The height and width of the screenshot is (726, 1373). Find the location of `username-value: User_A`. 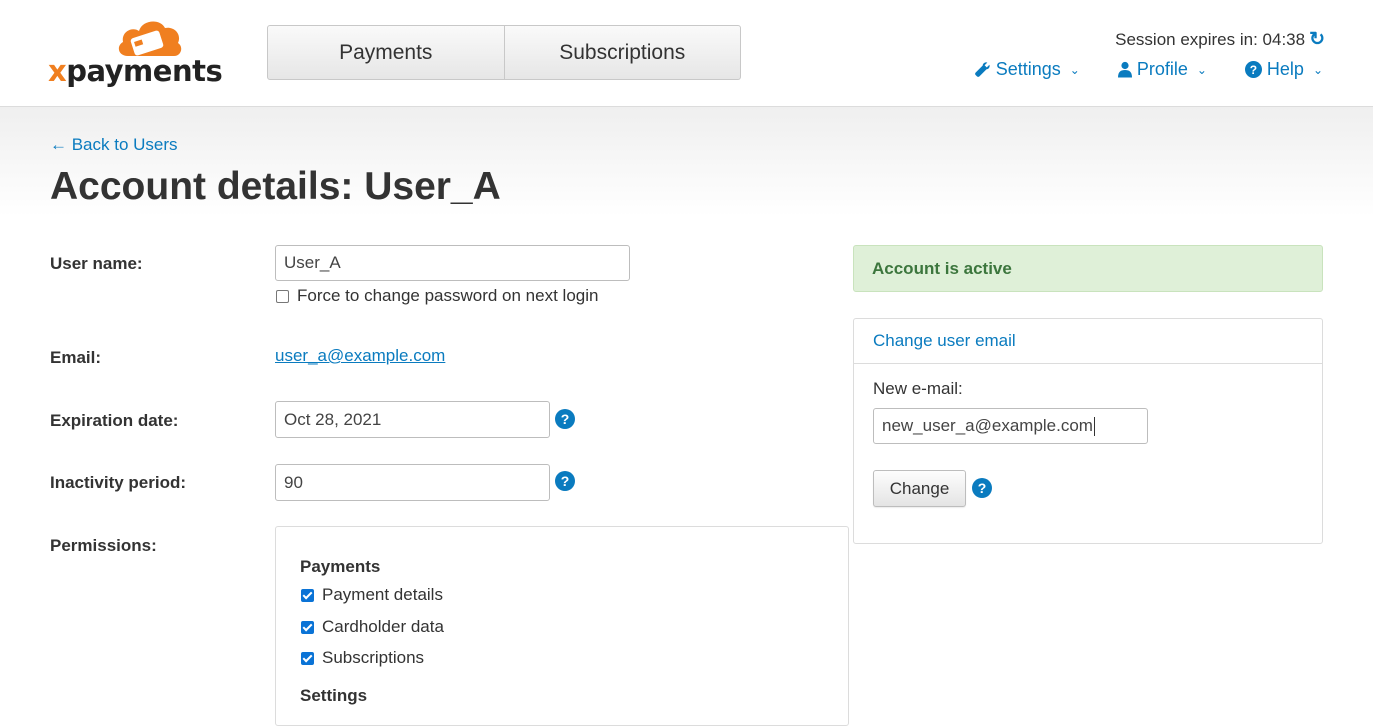

username-value: User_A is located at coordinates (312, 262).